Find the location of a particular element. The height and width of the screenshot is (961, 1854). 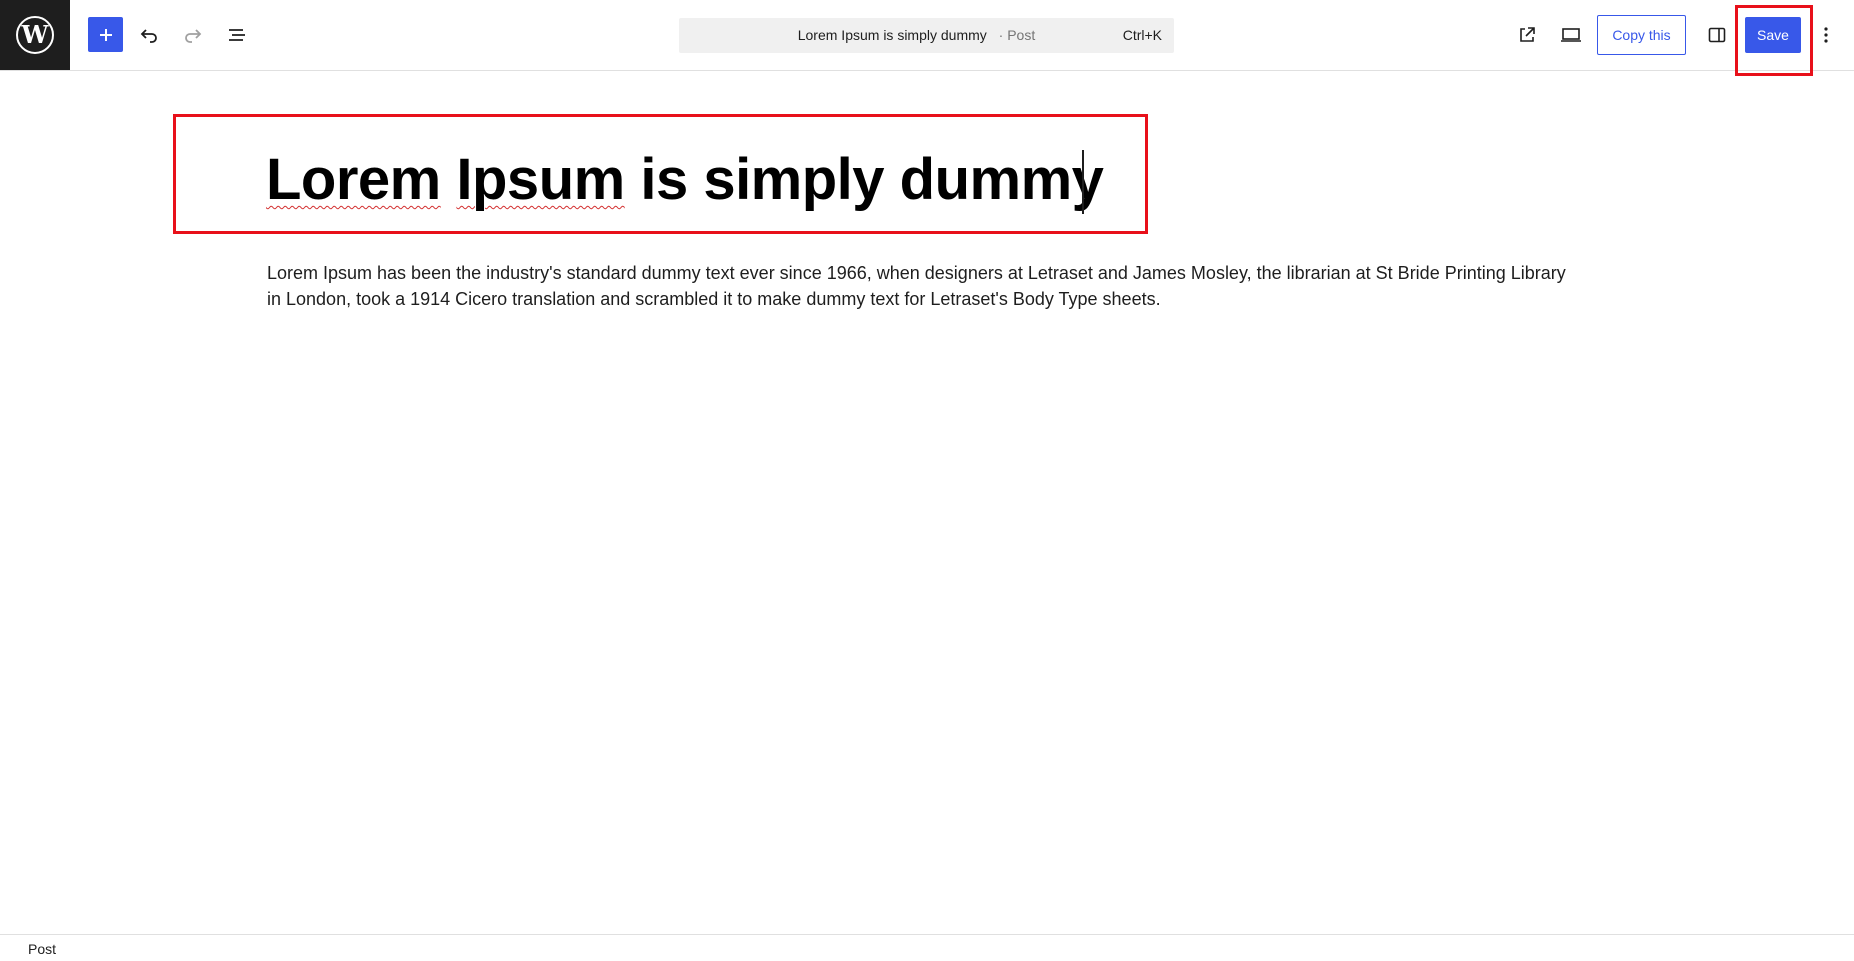

title-word-misspelled: Lorem is located at coordinates (353, 179).